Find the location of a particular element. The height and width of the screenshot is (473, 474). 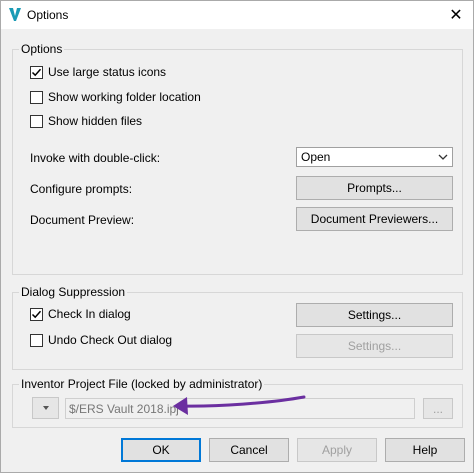

annotation-arrow-icon is located at coordinates (239, 405).